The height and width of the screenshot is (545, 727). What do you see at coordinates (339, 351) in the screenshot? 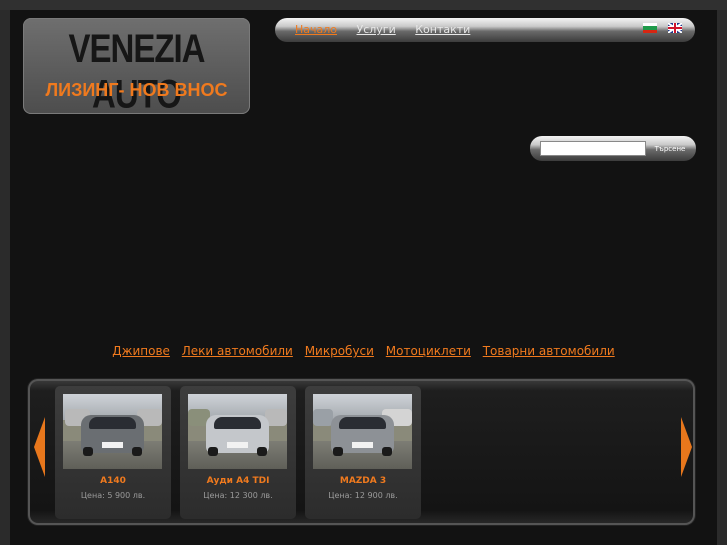
I see `category-link-minibuses: Микробуси` at bounding box center [339, 351].